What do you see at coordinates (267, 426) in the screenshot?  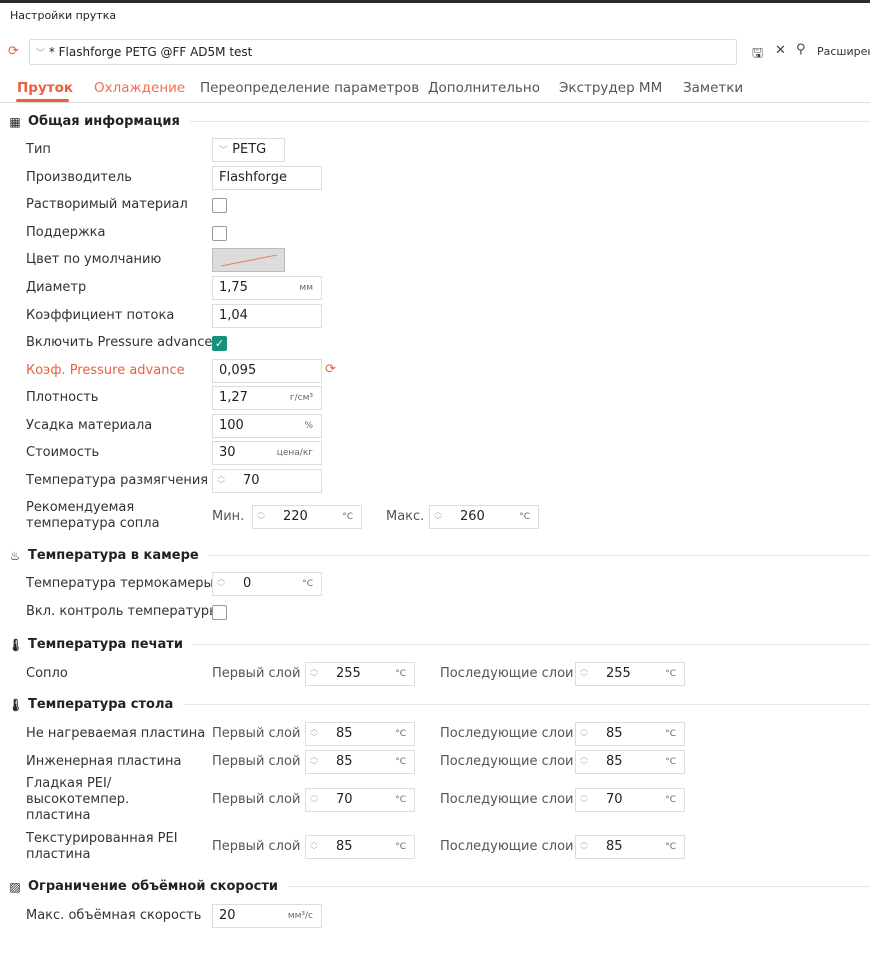 I see `shrink-input: 100%` at bounding box center [267, 426].